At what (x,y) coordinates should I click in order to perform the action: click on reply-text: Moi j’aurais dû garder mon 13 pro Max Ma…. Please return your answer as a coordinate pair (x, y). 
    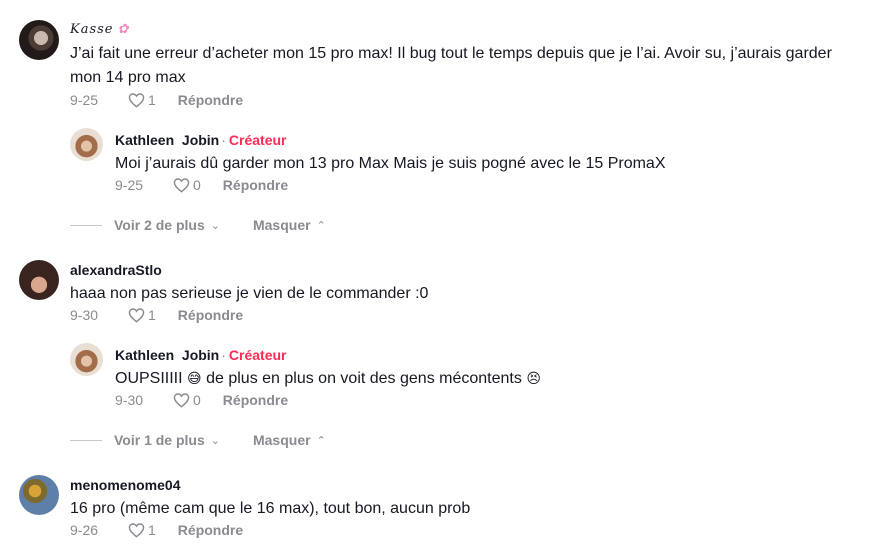
    Looking at the image, I should click on (390, 163).